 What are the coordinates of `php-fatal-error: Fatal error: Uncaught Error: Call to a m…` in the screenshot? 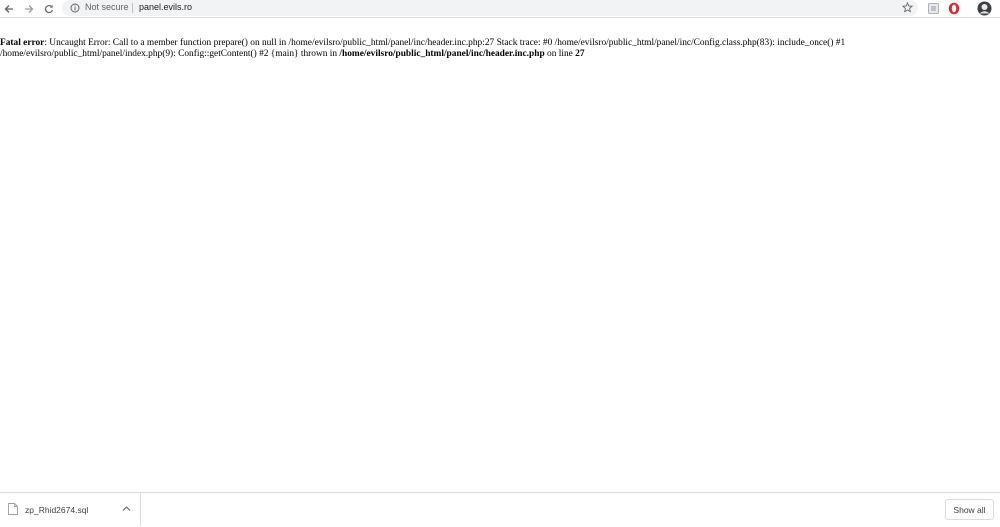 It's located at (500, 49).